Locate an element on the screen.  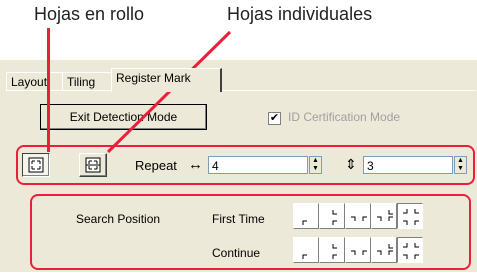
sheets-pointer-arrow is located at coordinates (169, 92).